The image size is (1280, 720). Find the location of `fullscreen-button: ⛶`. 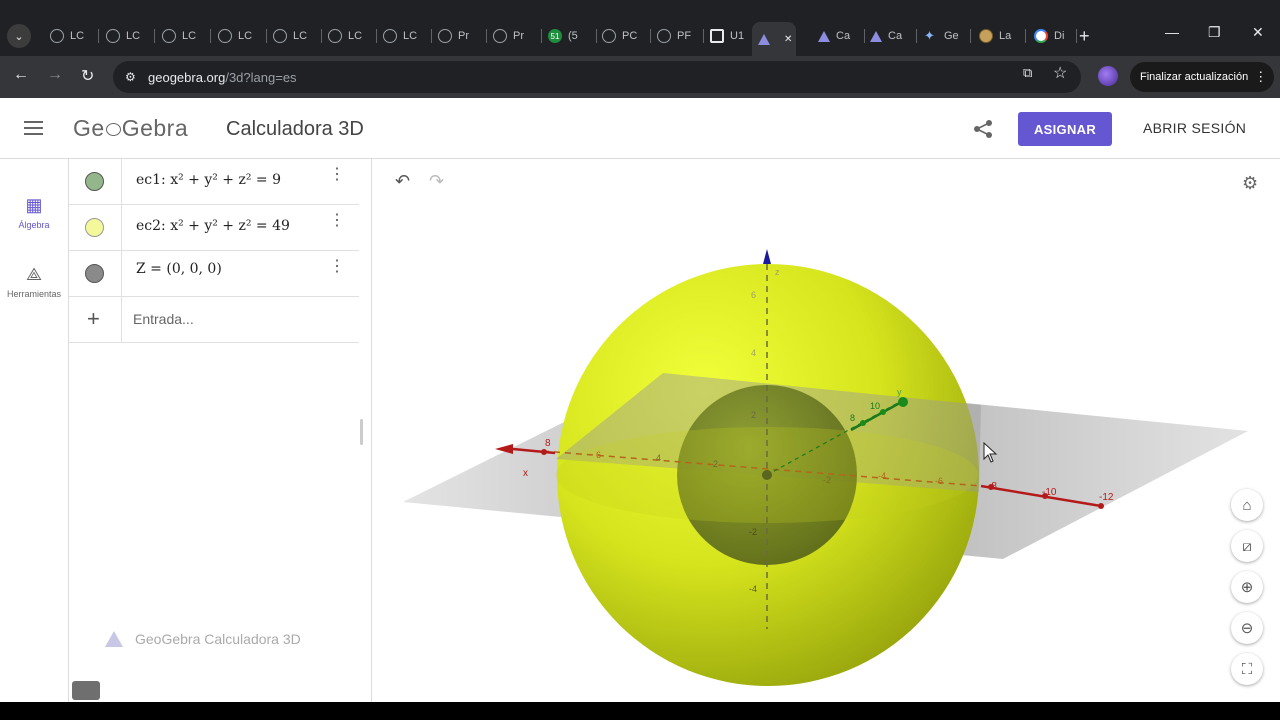

fullscreen-button: ⛶ is located at coordinates (1247, 669).